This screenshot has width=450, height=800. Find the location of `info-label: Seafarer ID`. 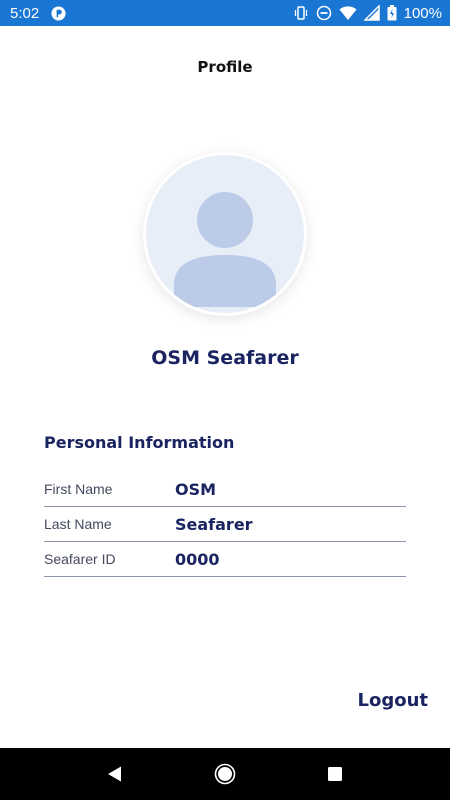

info-label: Seafarer ID is located at coordinates (80, 559).